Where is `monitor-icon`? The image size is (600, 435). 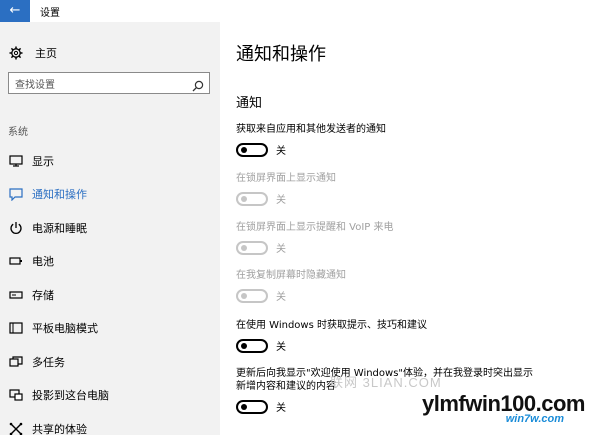
monitor-icon is located at coordinates (16, 161).